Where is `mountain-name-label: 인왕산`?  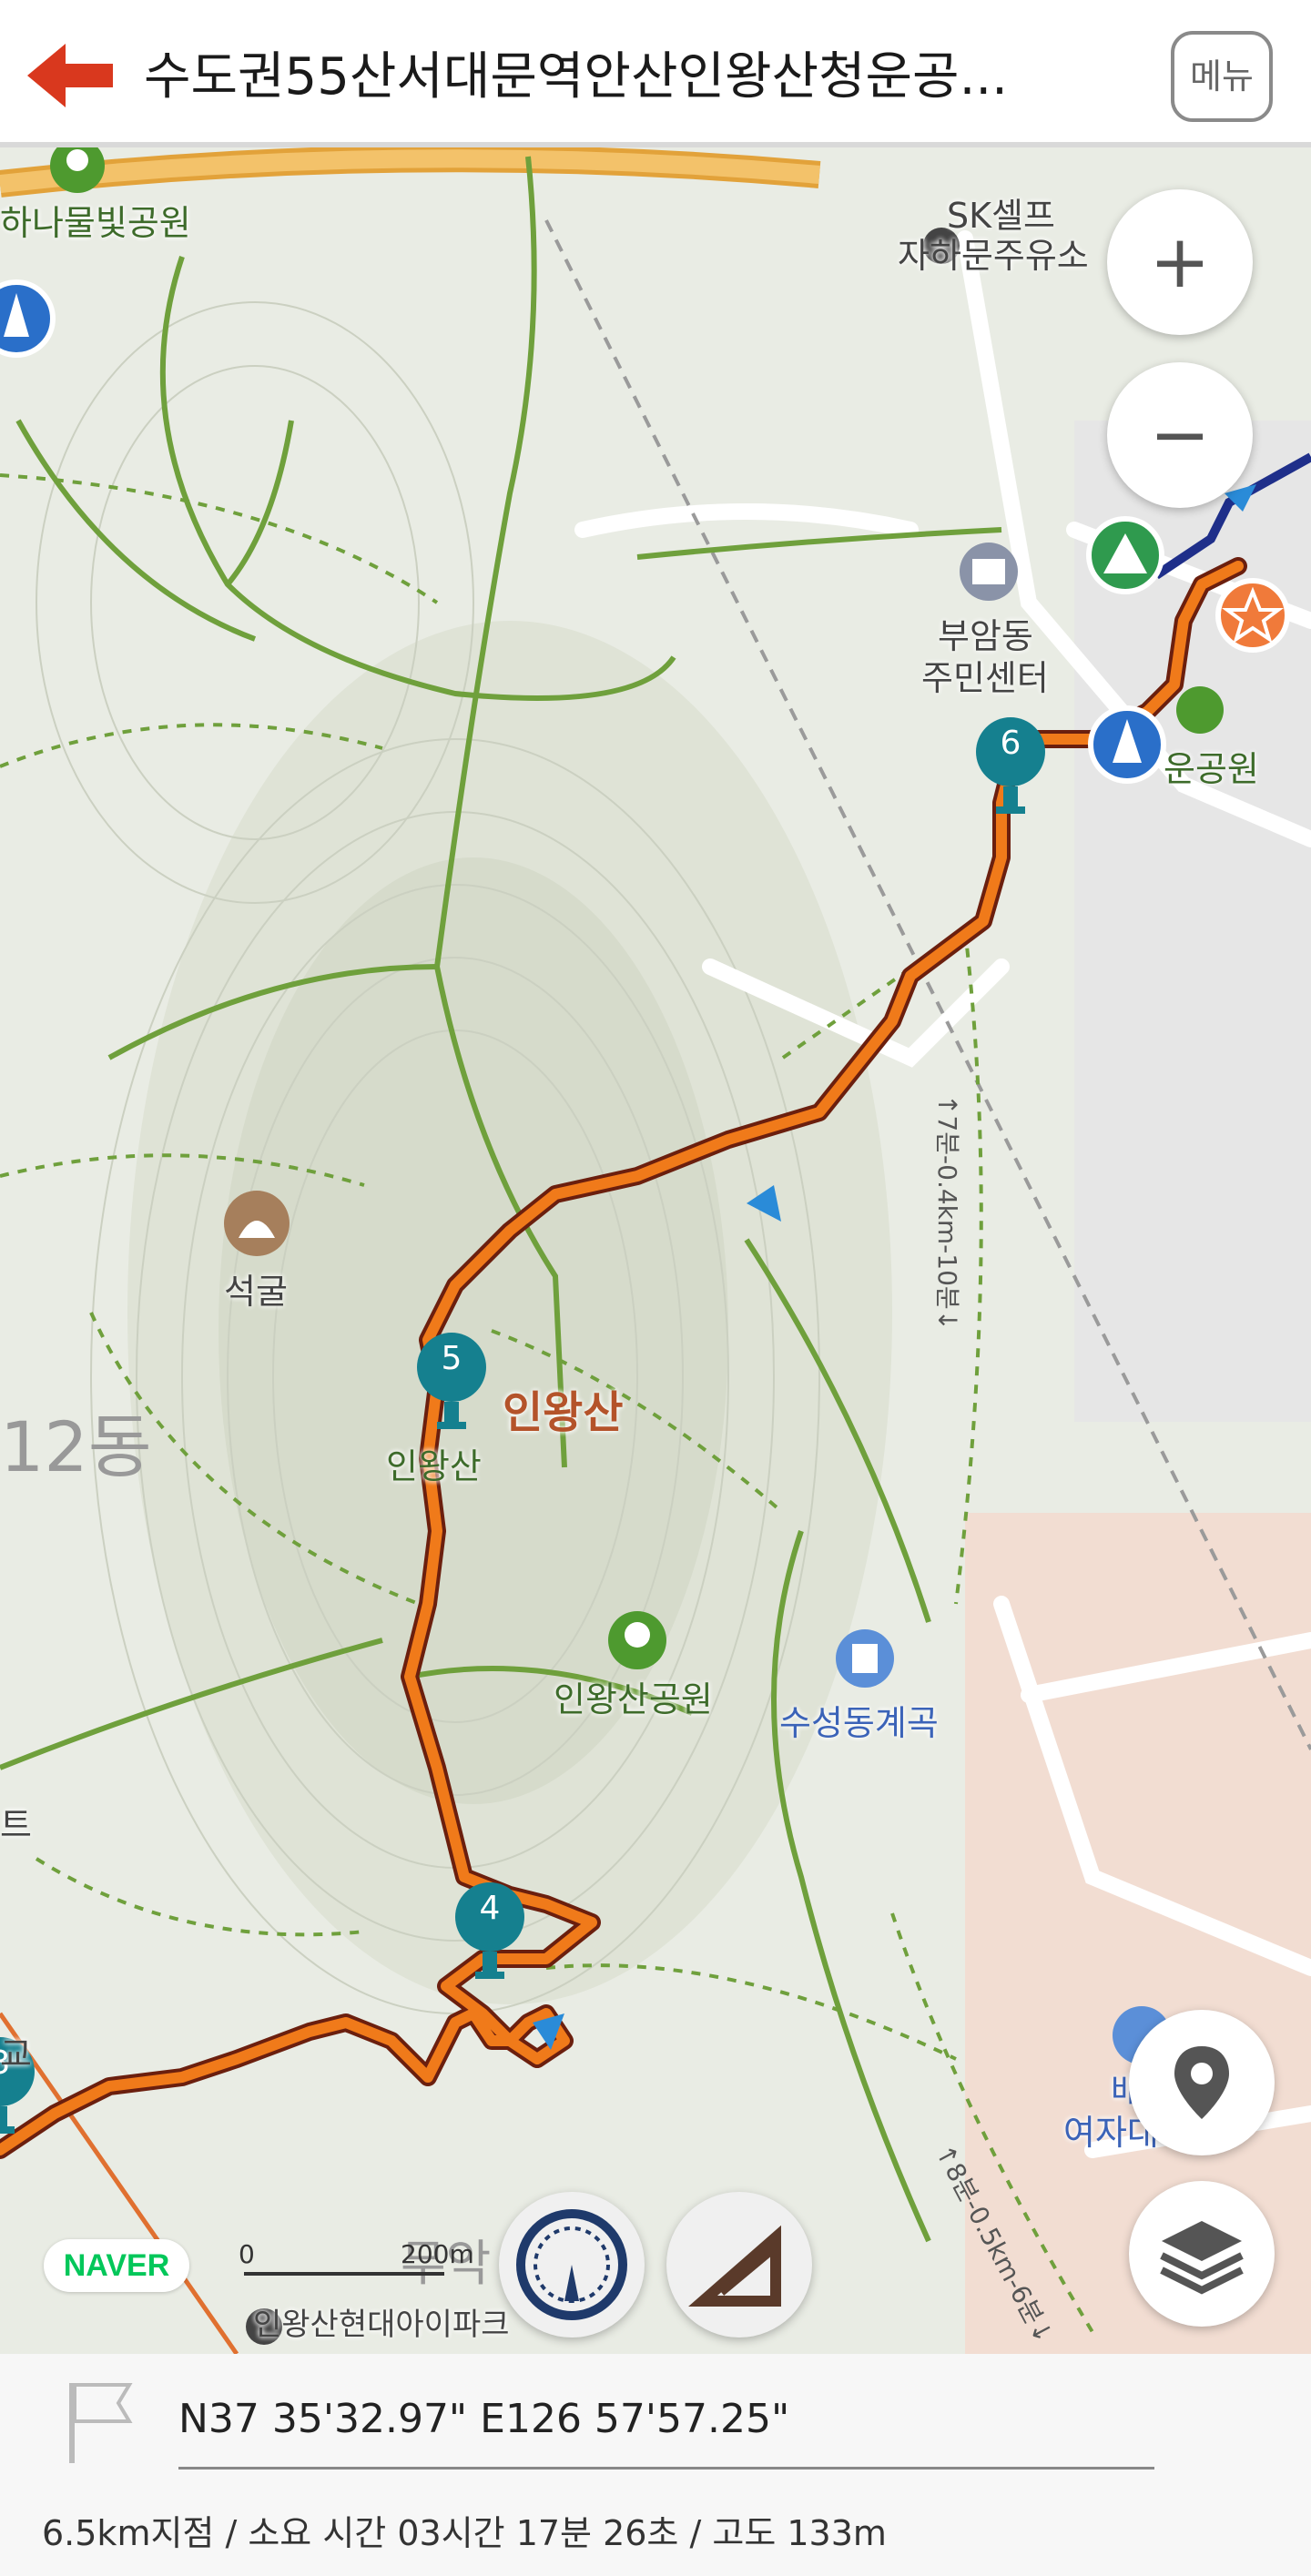
mountain-name-label: 인왕산 is located at coordinates (563, 1412).